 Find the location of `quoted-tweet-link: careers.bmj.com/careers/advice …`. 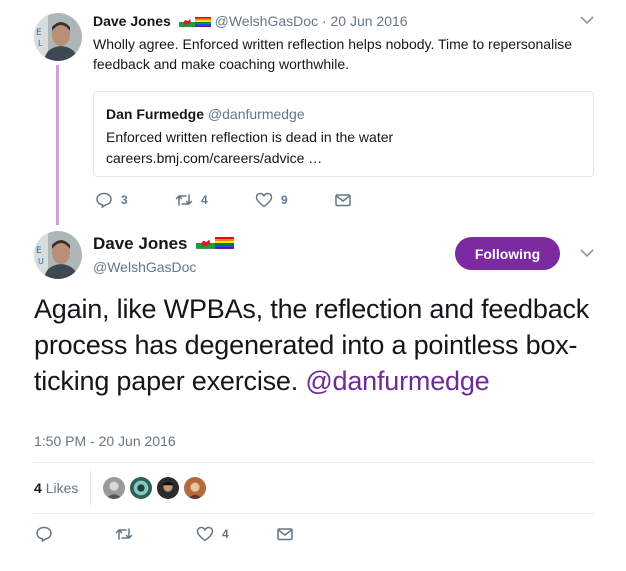

quoted-tweet-link: careers.bmj.com/careers/advice … is located at coordinates (214, 158).